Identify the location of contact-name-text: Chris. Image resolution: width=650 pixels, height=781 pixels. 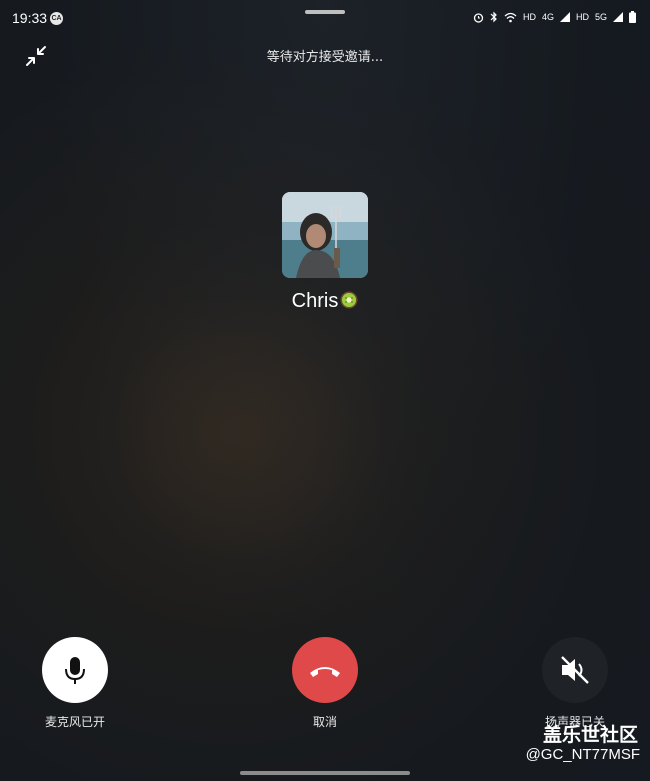
(315, 301).